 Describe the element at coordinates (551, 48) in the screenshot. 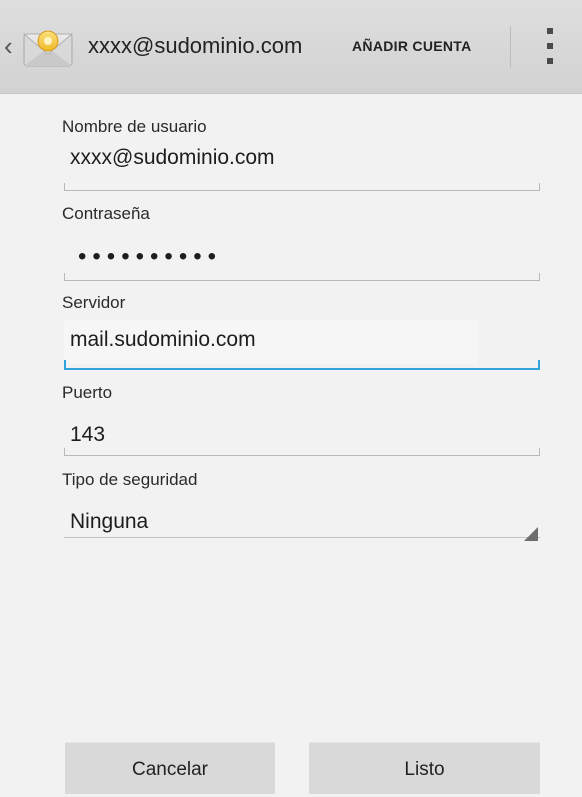

I see `overflow-menu-icon` at that location.